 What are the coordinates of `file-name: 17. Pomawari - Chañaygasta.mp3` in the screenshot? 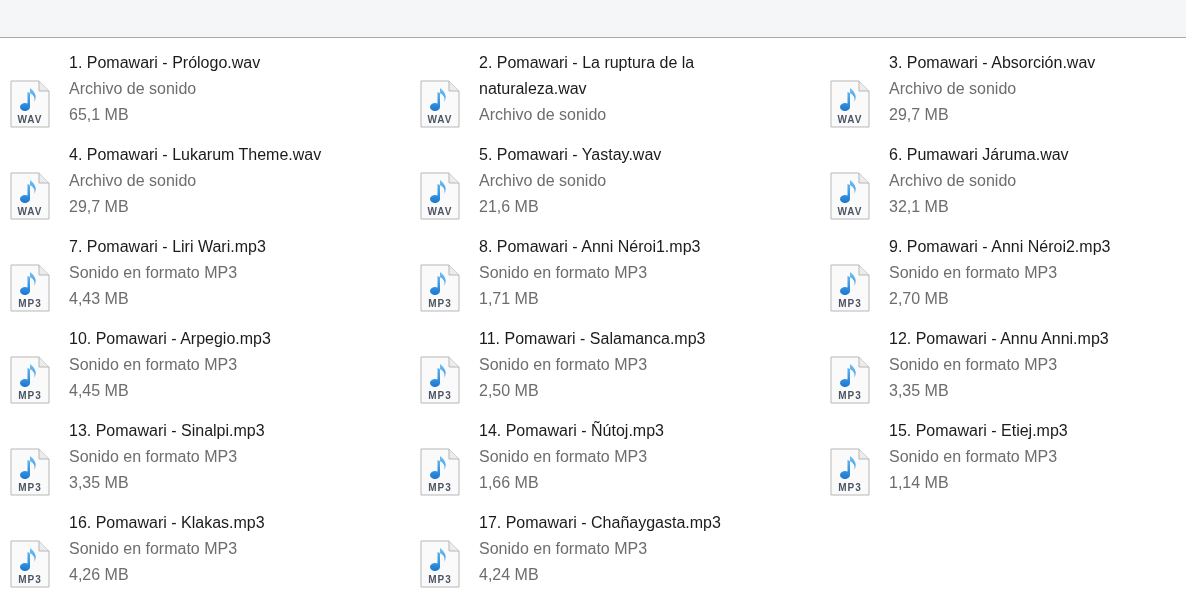 It's located at (600, 523).